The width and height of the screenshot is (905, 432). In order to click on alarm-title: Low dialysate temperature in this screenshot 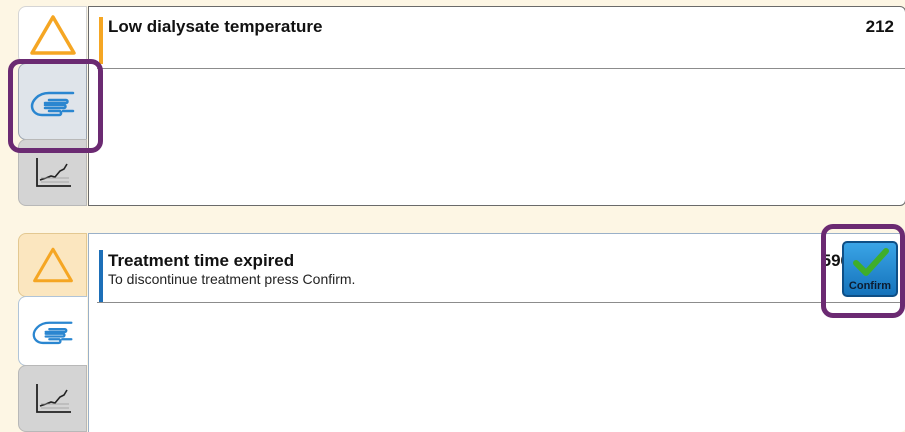, I will do `click(215, 26)`.